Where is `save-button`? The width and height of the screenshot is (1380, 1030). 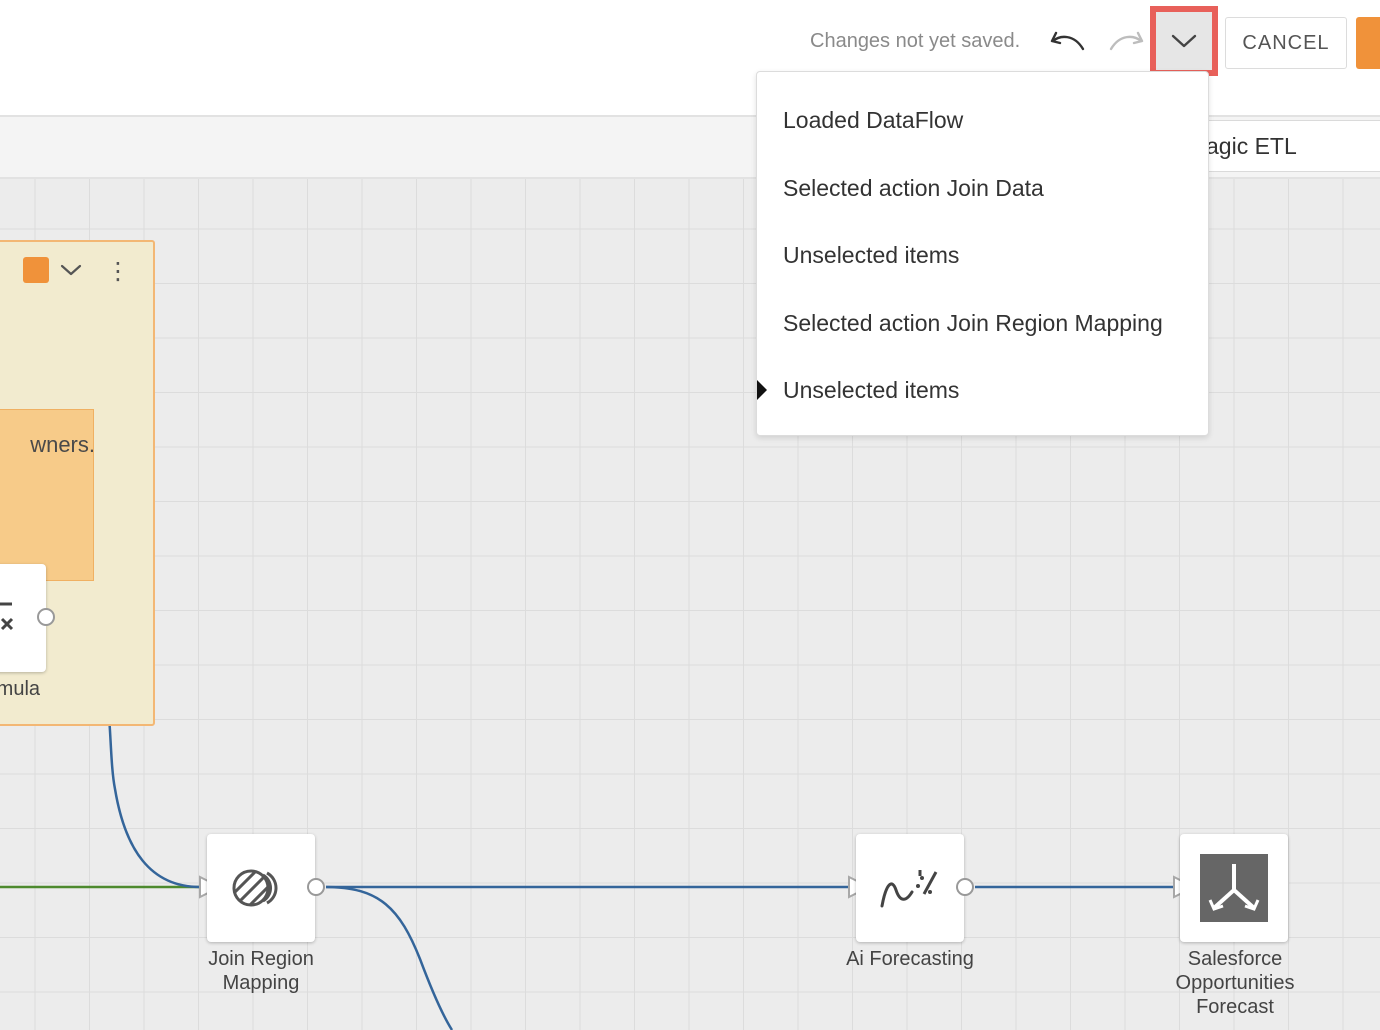 save-button is located at coordinates (1368, 43).